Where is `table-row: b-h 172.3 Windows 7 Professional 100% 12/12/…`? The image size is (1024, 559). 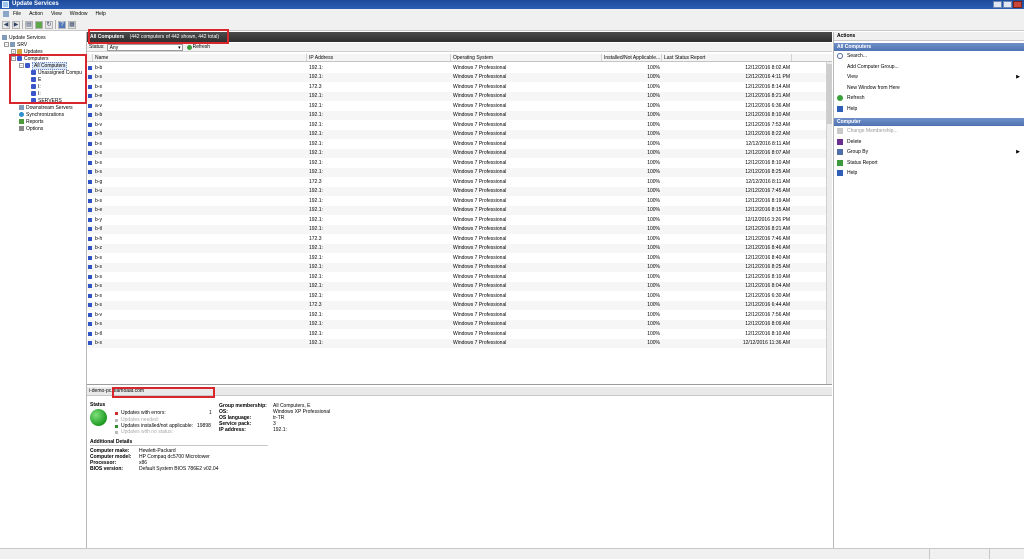 table-row: b-h 172.3 Windows 7 Professional 100% 12/12/… is located at coordinates (459, 239).